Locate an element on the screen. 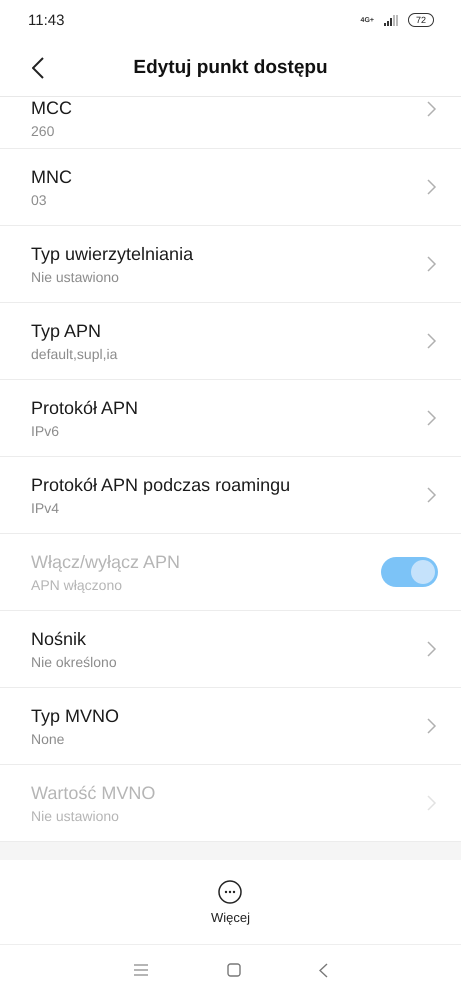  settings-row: Typ APN default,supl,ia is located at coordinates (230, 341).